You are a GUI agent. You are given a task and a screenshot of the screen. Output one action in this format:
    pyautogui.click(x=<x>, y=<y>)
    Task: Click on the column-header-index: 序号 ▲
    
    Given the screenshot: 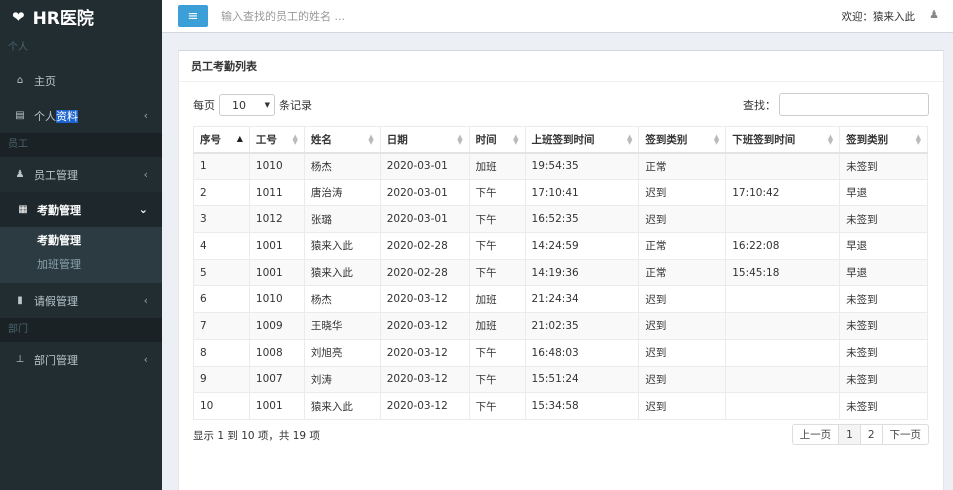 What is the action you would take?
    pyautogui.click(x=221, y=140)
    